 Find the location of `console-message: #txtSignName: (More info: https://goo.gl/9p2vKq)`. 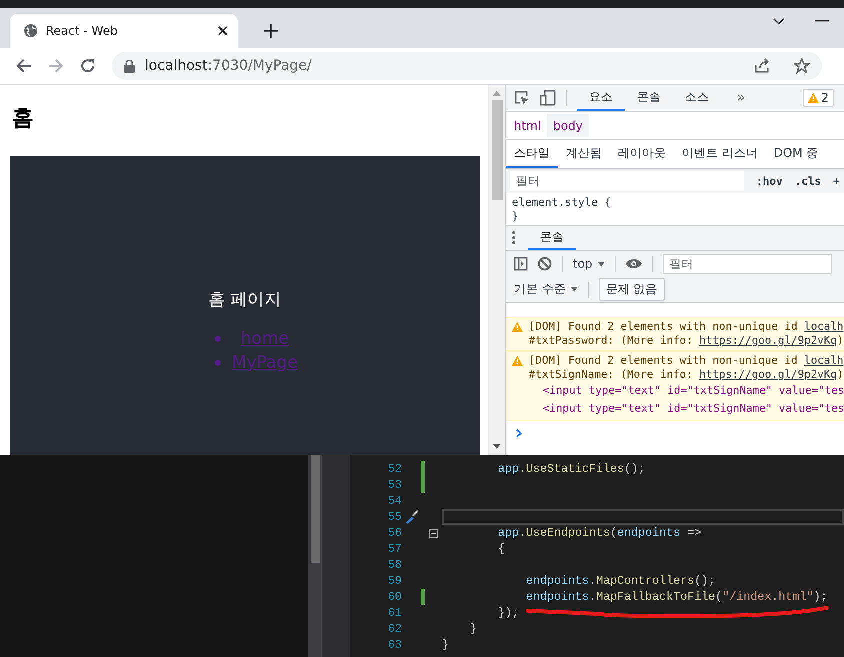

console-message: #txtSignName: (More info: https://goo.gl/9p2vKq) is located at coordinates (686, 375).